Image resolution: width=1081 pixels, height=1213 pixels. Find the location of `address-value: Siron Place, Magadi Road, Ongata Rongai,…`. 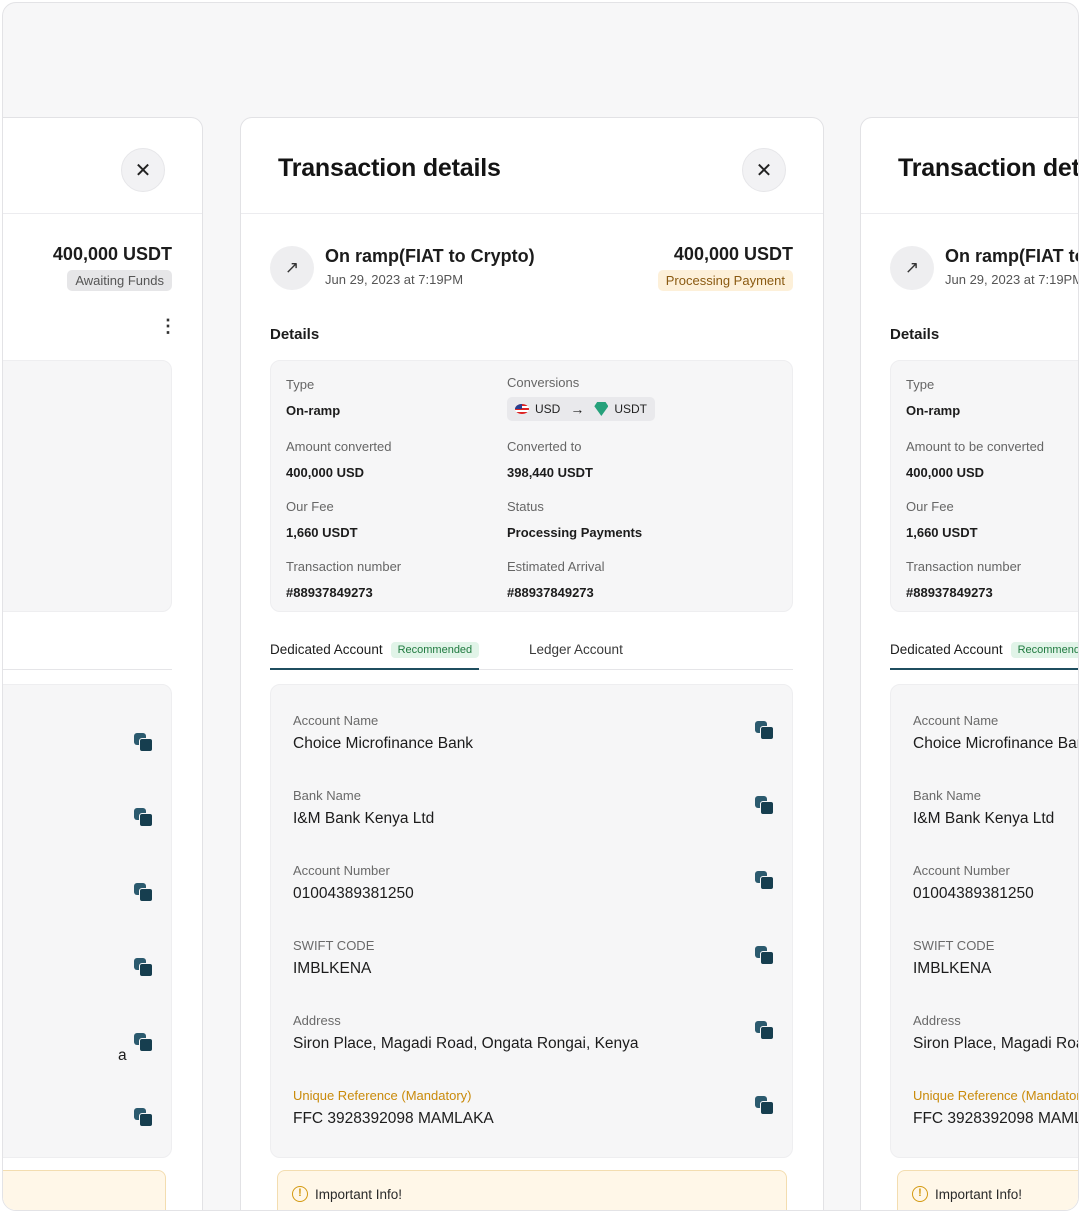

address-value: Siron Place, Magadi Road, Ongata Rongai,… is located at coordinates (466, 1043).